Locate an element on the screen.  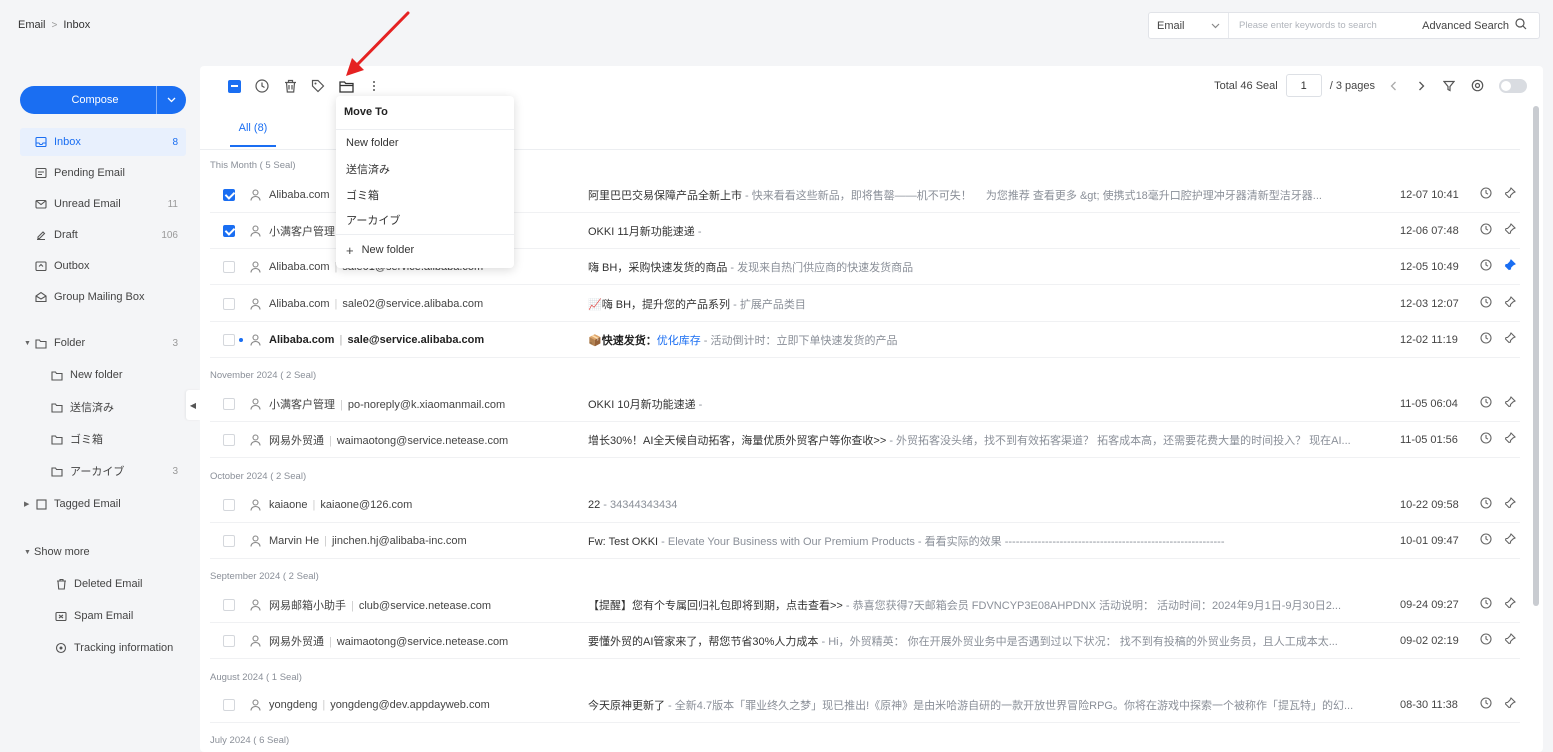
tracking-info-label: Tracking information is located at coordinates (124, 648).